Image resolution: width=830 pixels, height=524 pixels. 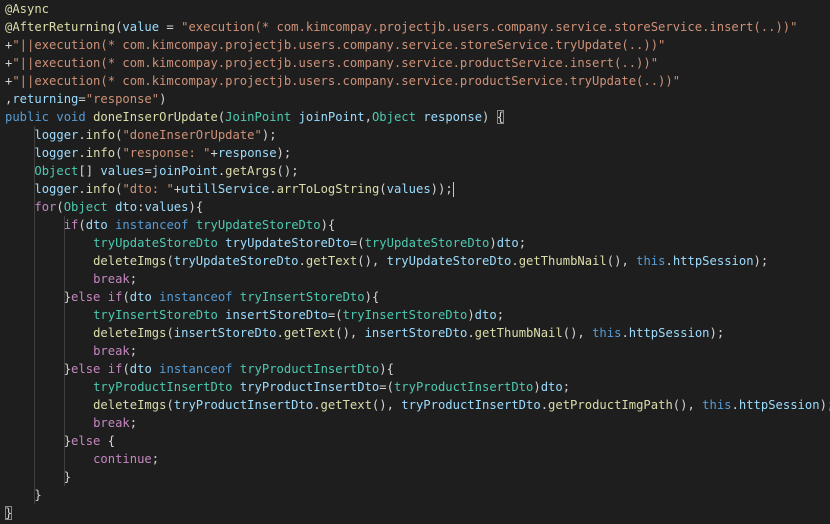 I want to click on code-token: ();, so click(x=287, y=171).